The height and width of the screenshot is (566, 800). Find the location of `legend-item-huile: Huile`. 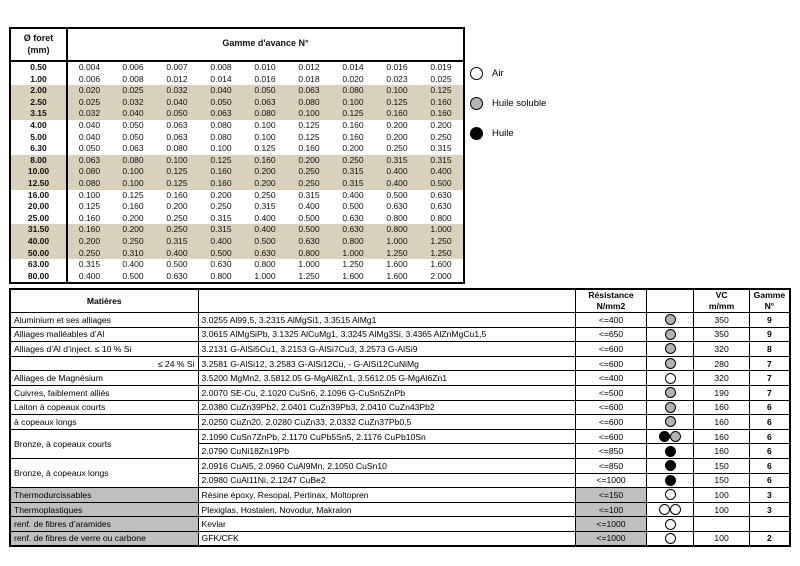

legend-item-huile: Huile is located at coordinates (530, 133).